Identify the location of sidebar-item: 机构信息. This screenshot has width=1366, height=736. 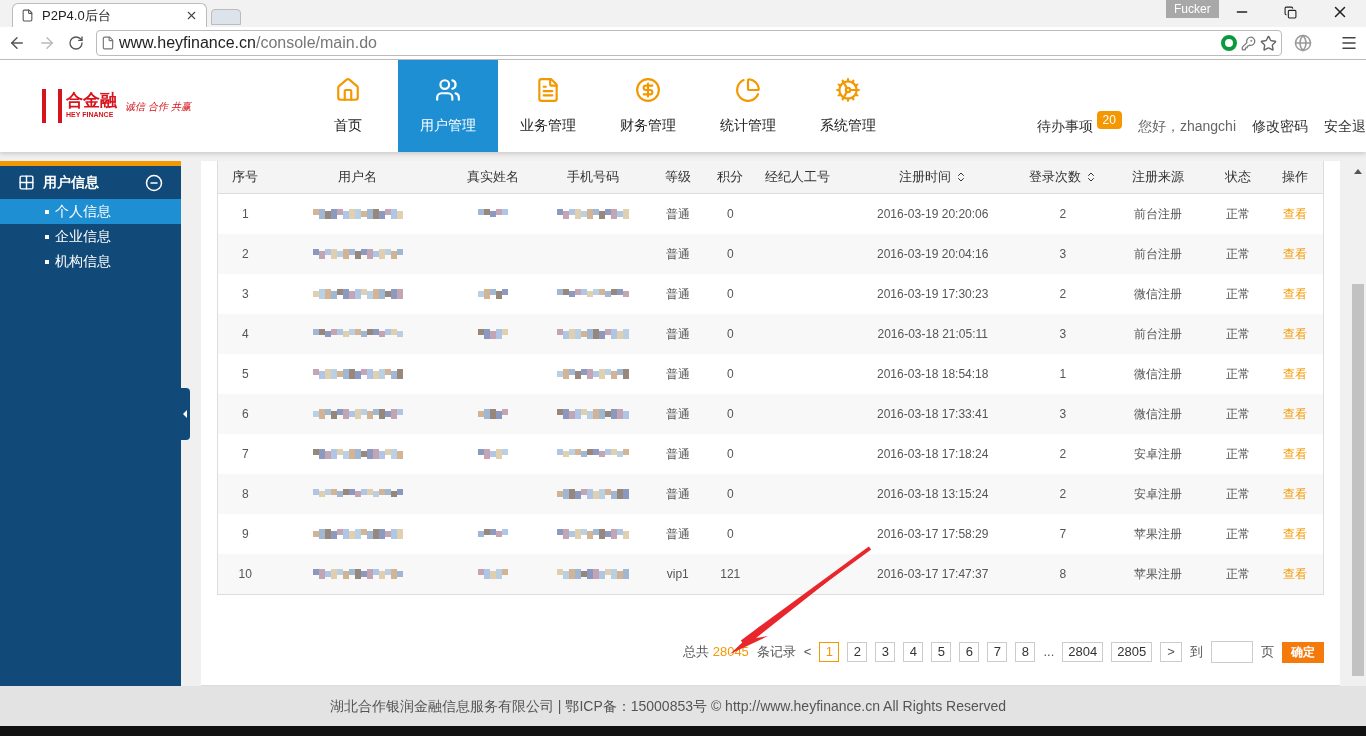
(90, 261).